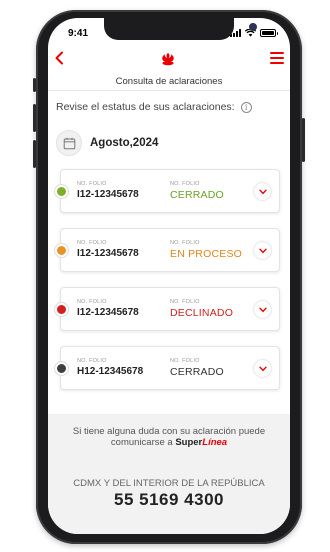 This screenshot has width=330, height=552. I want to click on date-filter: Agosto,2024, so click(107, 143).